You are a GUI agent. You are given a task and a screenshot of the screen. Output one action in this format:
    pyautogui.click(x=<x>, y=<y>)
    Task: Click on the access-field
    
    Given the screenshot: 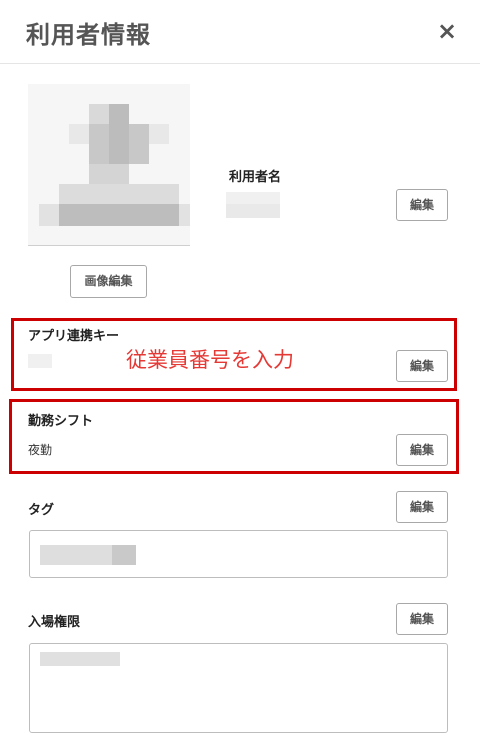 What is the action you would take?
    pyautogui.click(x=238, y=688)
    